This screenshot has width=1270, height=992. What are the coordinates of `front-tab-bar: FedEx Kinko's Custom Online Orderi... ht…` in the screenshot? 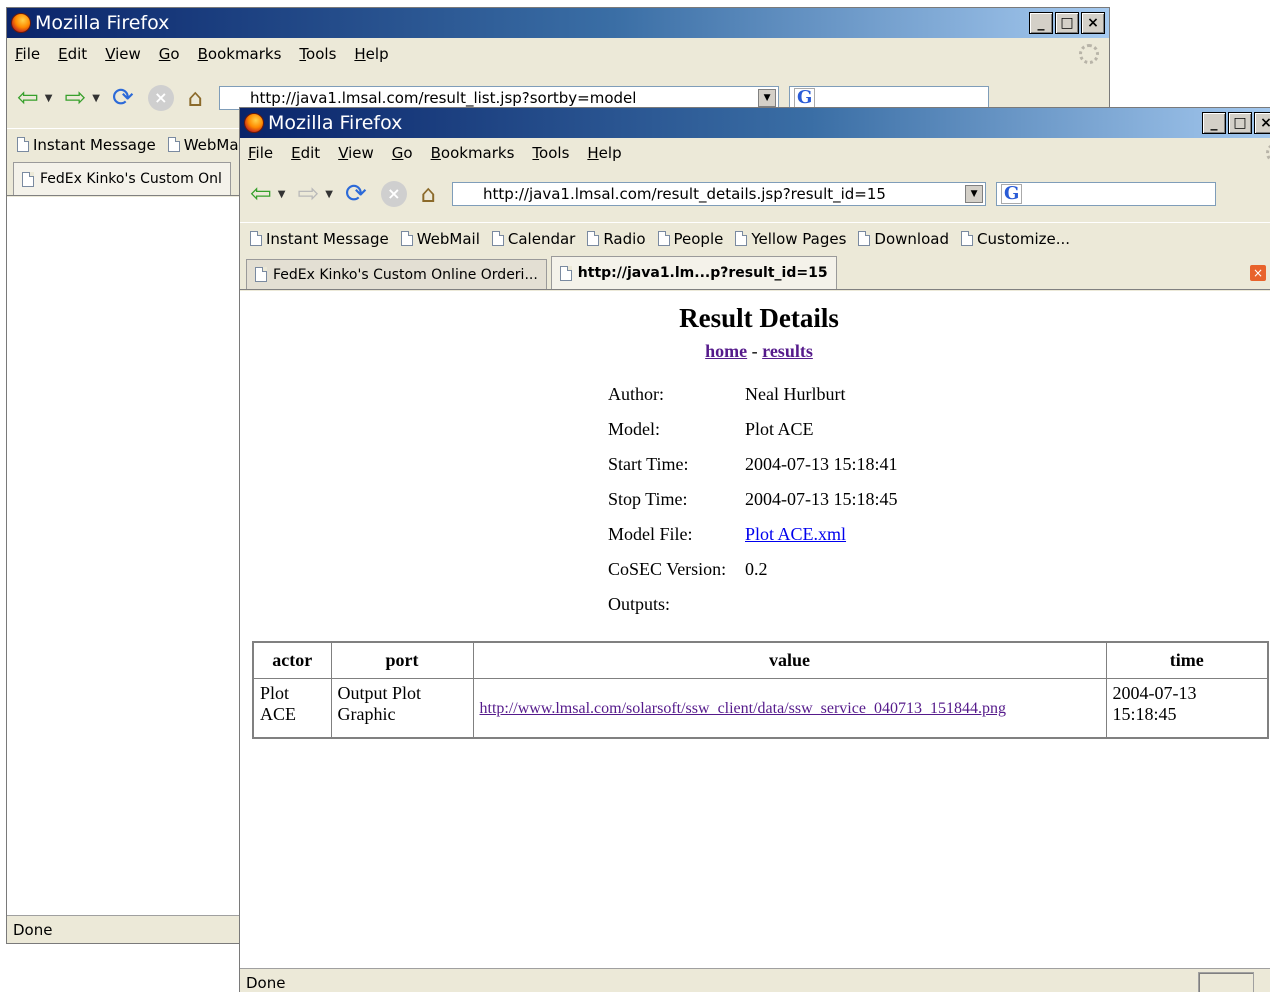 It's located at (755, 272).